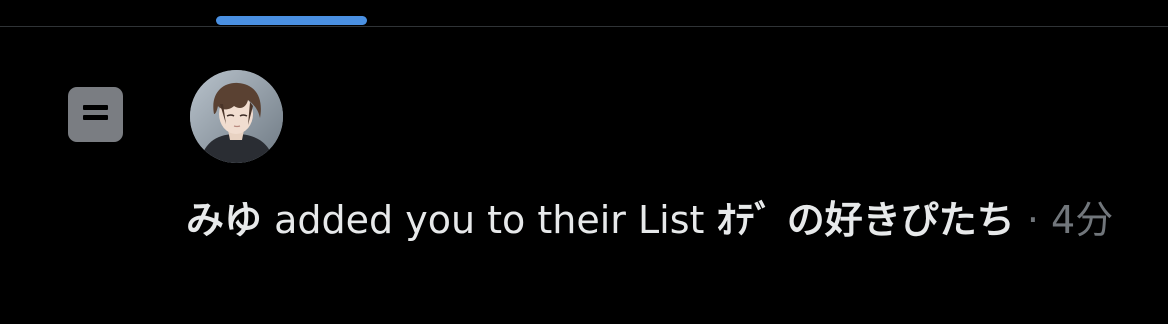  I want to click on list-icon, so click(95, 114).